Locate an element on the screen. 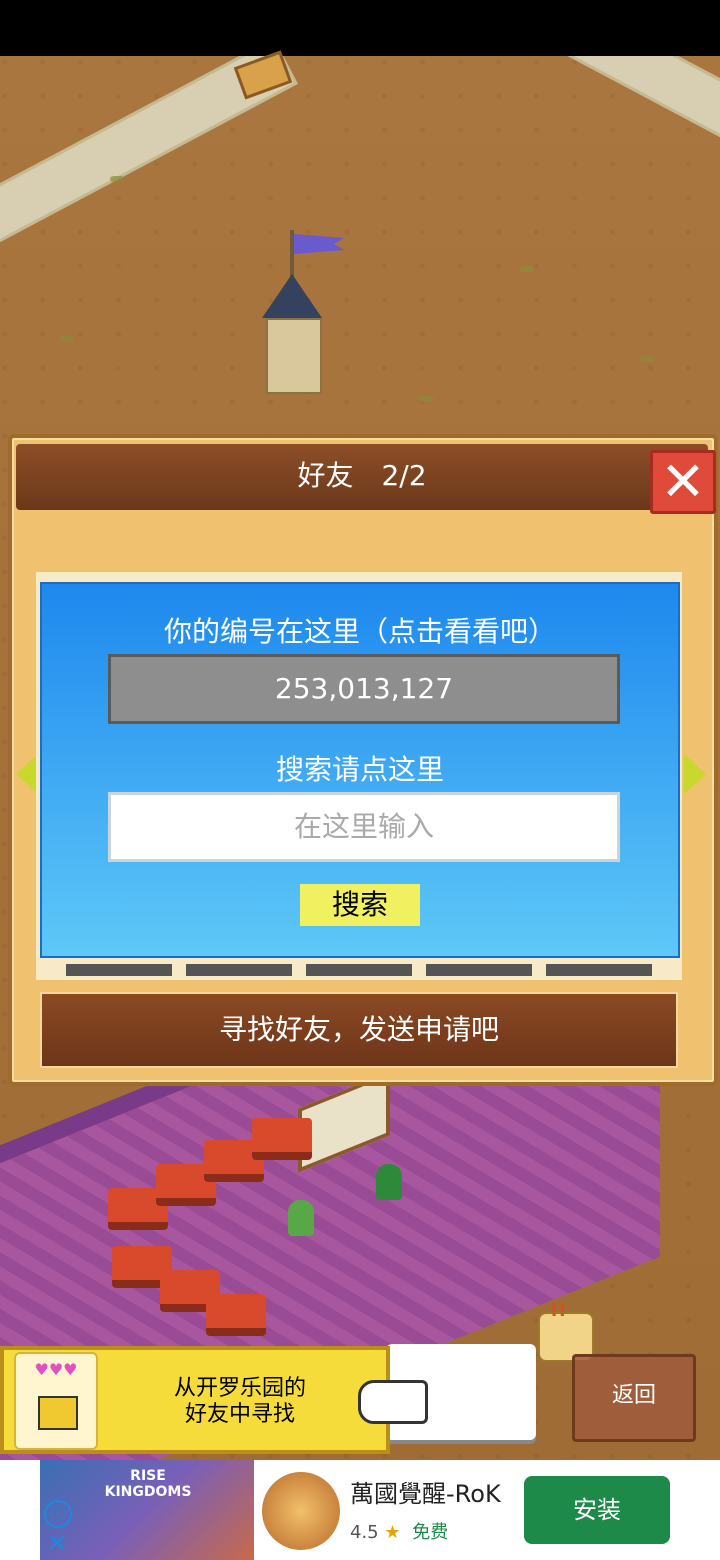 Image resolution: width=720 pixels, height=1560 pixels. hearts-icon: ♥♥♥ is located at coordinates (56, 1369).